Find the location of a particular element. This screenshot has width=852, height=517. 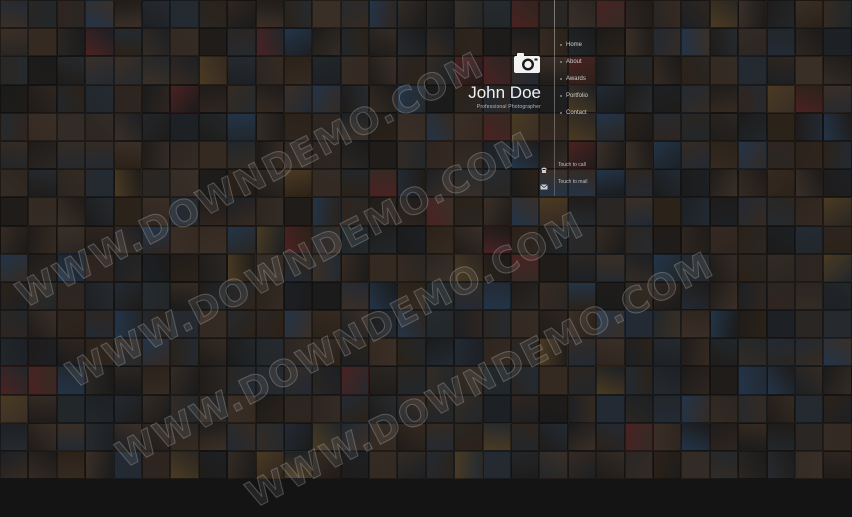

nav-item-home: Home is located at coordinates (574, 44).